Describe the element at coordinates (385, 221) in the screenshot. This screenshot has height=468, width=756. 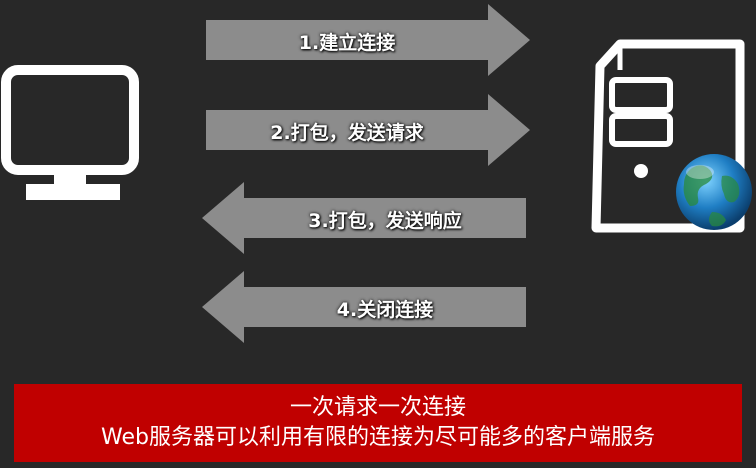
I see `arrow-label-response: 3.打包，发送响应` at that location.